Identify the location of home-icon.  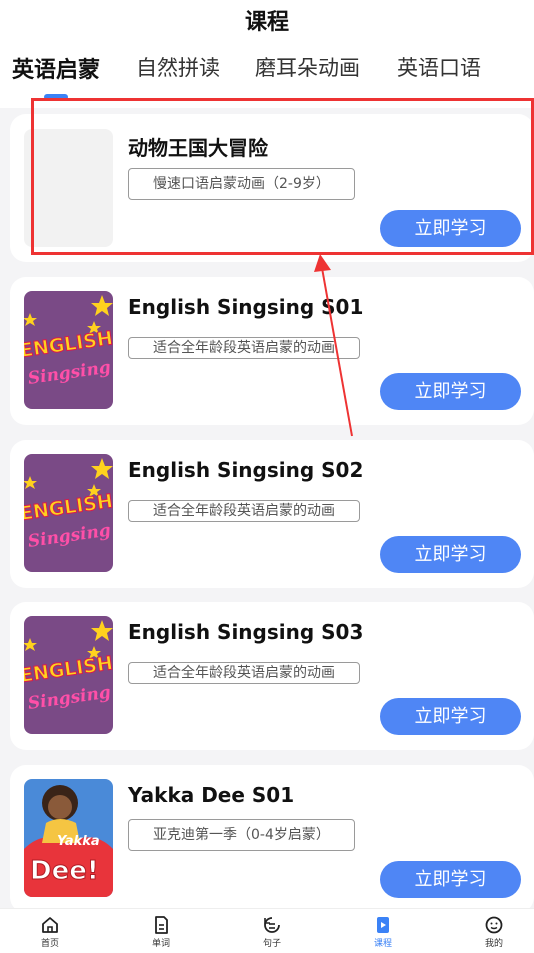
(50, 925).